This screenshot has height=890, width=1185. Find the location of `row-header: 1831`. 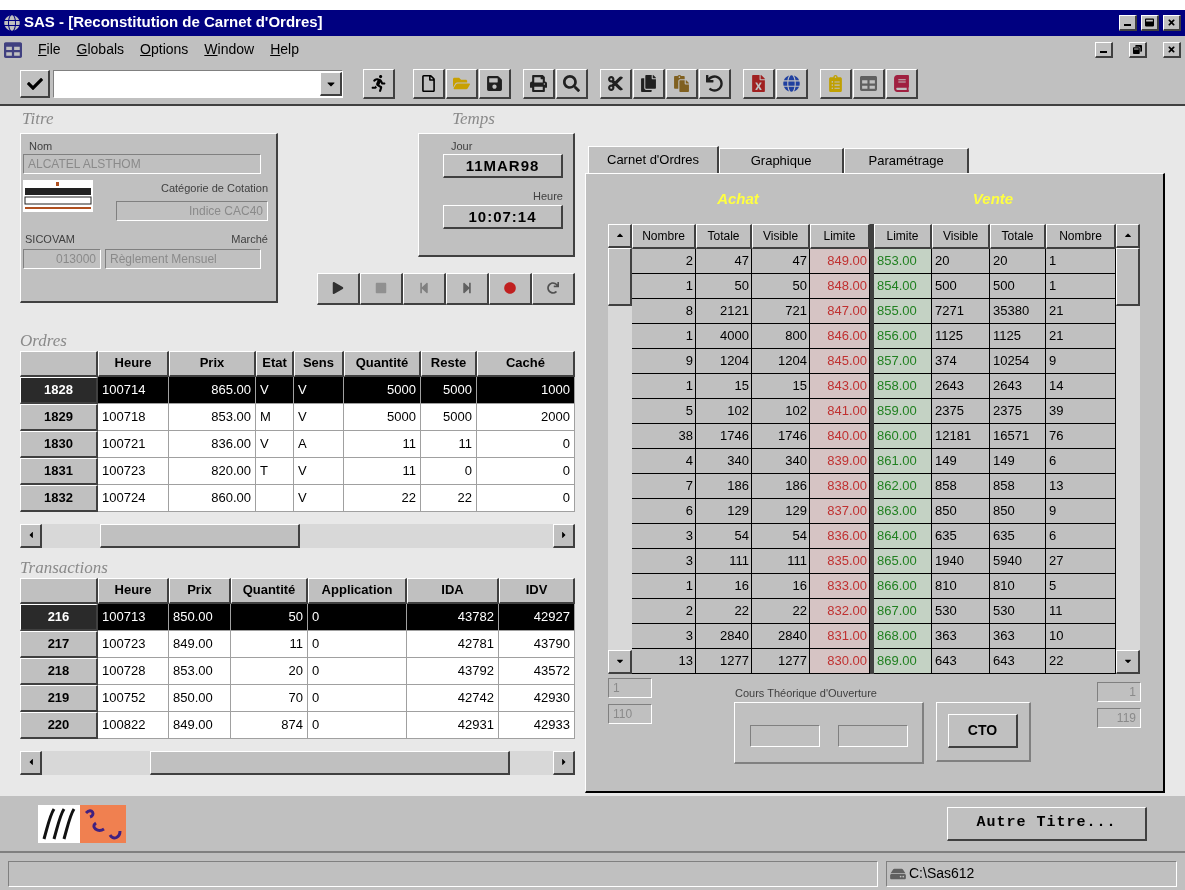

row-header: 1831 is located at coordinates (59, 471).